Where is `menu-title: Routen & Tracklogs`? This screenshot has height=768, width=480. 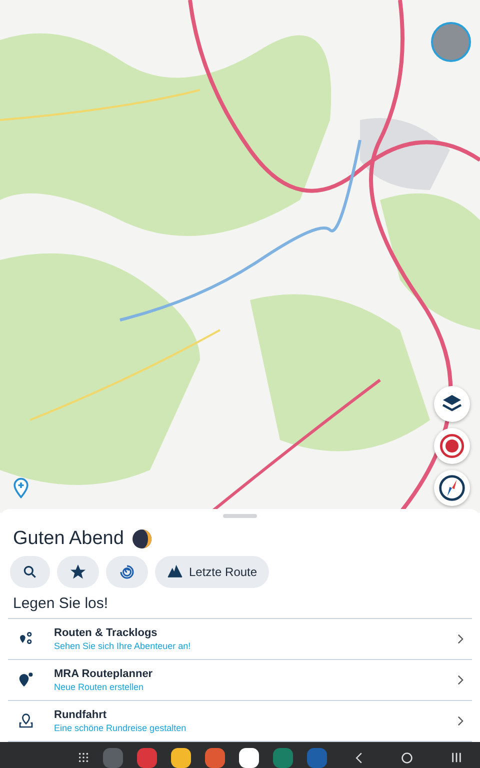
menu-title: Routen & Tracklogs is located at coordinates (106, 633).